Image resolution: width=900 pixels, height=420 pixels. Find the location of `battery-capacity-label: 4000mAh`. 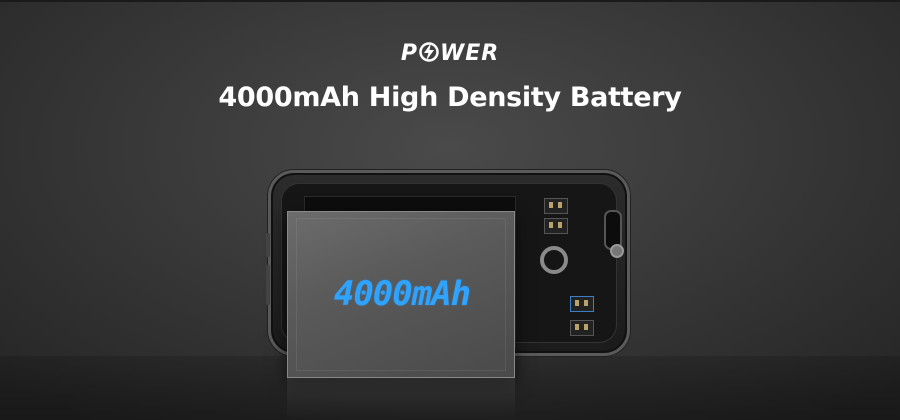

battery-capacity-label: 4000mAh is located at coordinates (402, 294).